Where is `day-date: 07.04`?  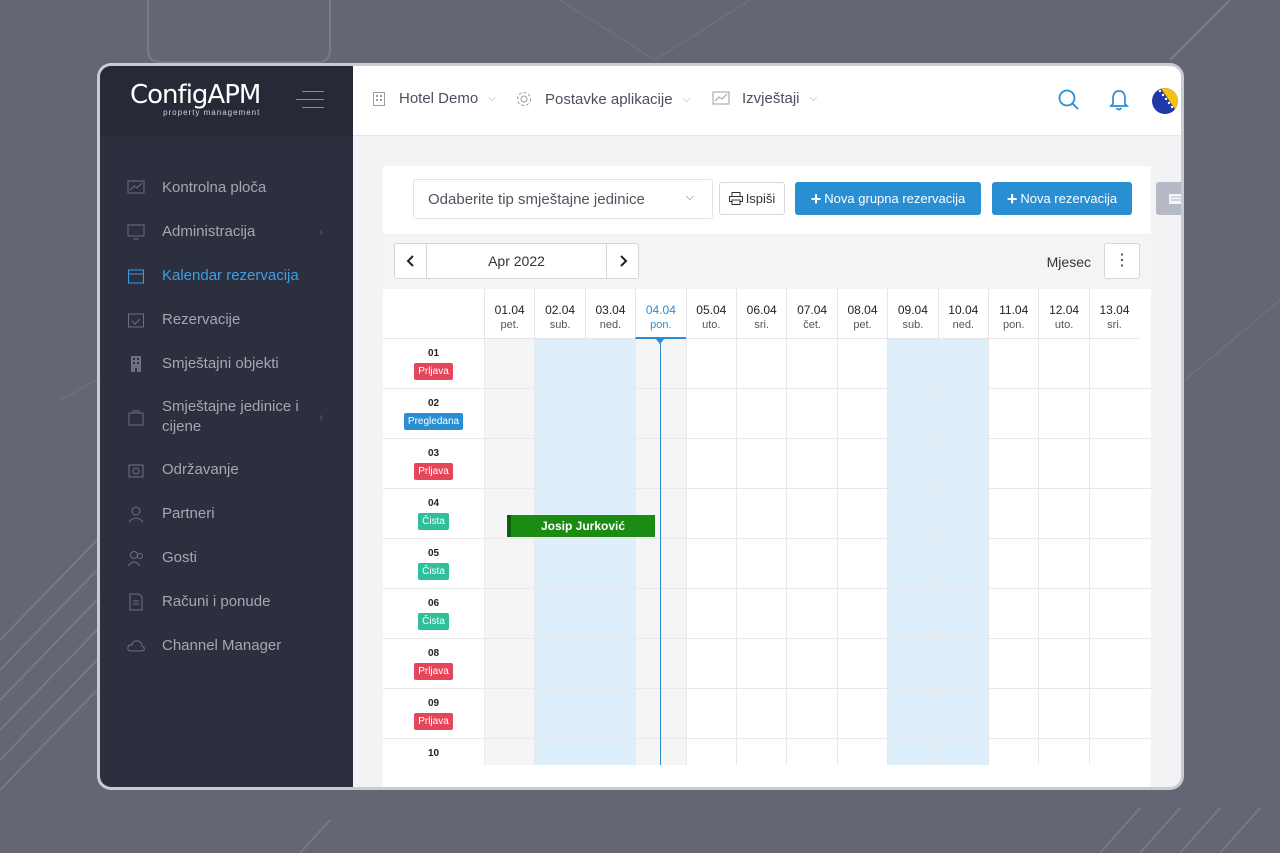 day-date: 07.04 is located at coordinates (812, 310).